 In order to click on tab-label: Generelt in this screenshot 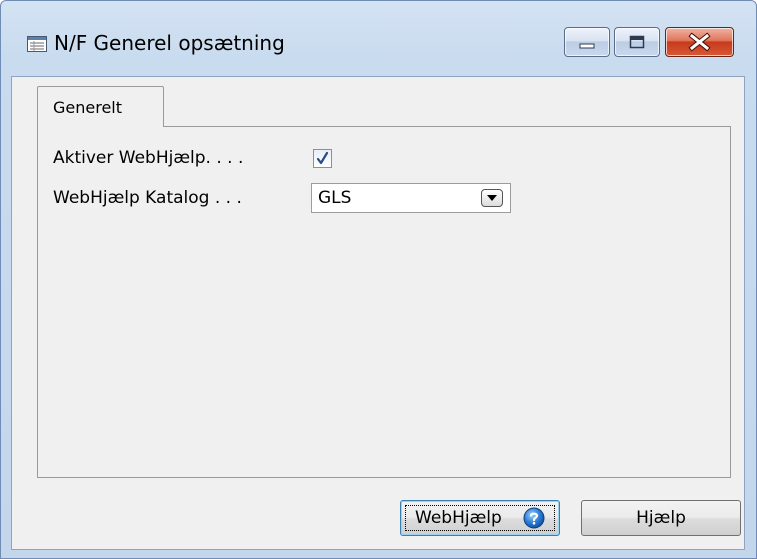, I will do `click(88, 107)`.